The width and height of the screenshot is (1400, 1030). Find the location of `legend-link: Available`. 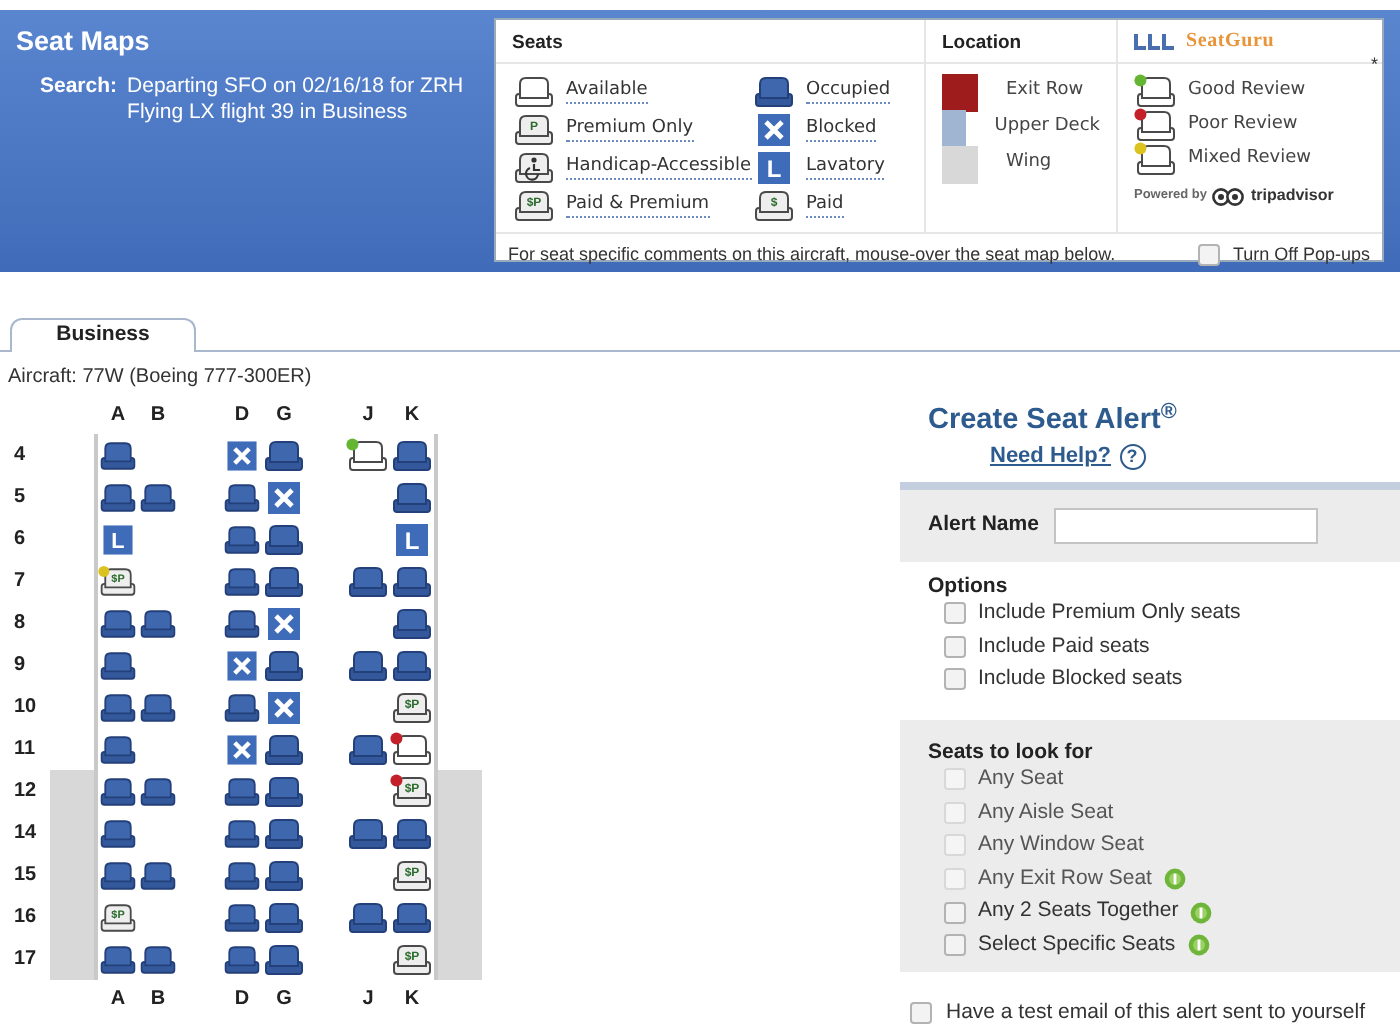

legend-link: Available is located at coordinates (607, 91).